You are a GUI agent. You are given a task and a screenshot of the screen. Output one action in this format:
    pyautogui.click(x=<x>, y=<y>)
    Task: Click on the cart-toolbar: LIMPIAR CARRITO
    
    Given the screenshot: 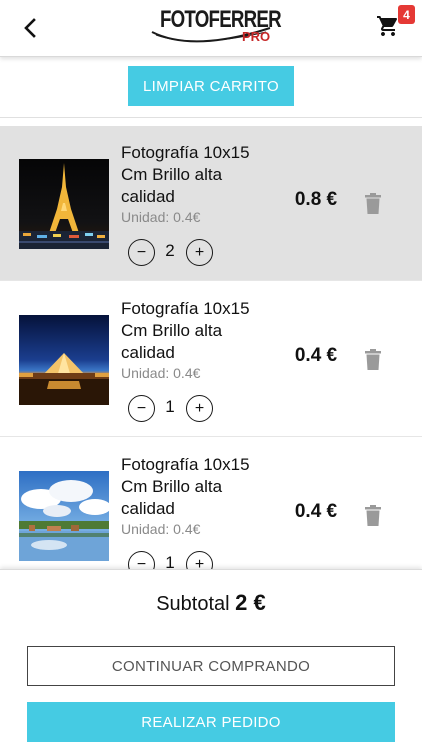 What is the action you would take?
    pyautogui.click(x=211, y=87)
    